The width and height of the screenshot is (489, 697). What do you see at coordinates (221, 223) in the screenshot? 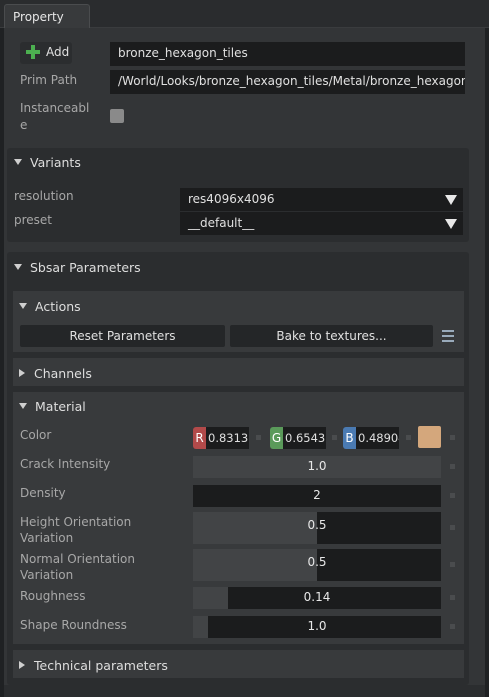
I see `variant-preset-value: __default__` at bounding box center [221, 223].